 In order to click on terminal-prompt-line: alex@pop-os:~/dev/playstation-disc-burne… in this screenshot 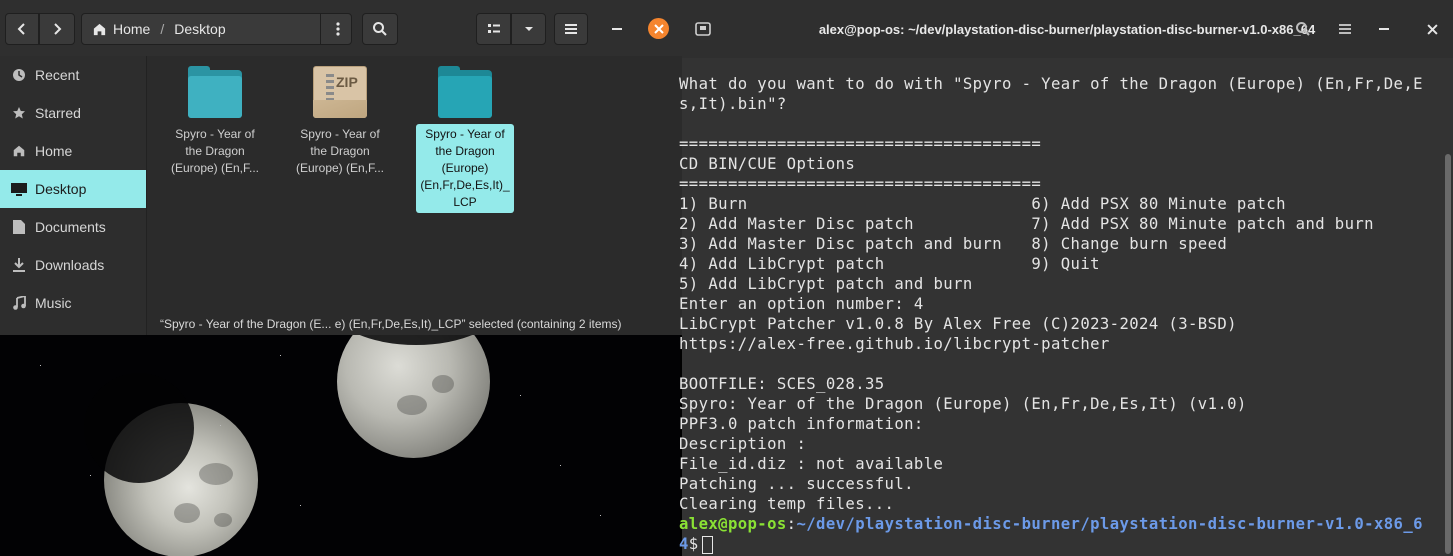, I will do `click(1051, 524)`.